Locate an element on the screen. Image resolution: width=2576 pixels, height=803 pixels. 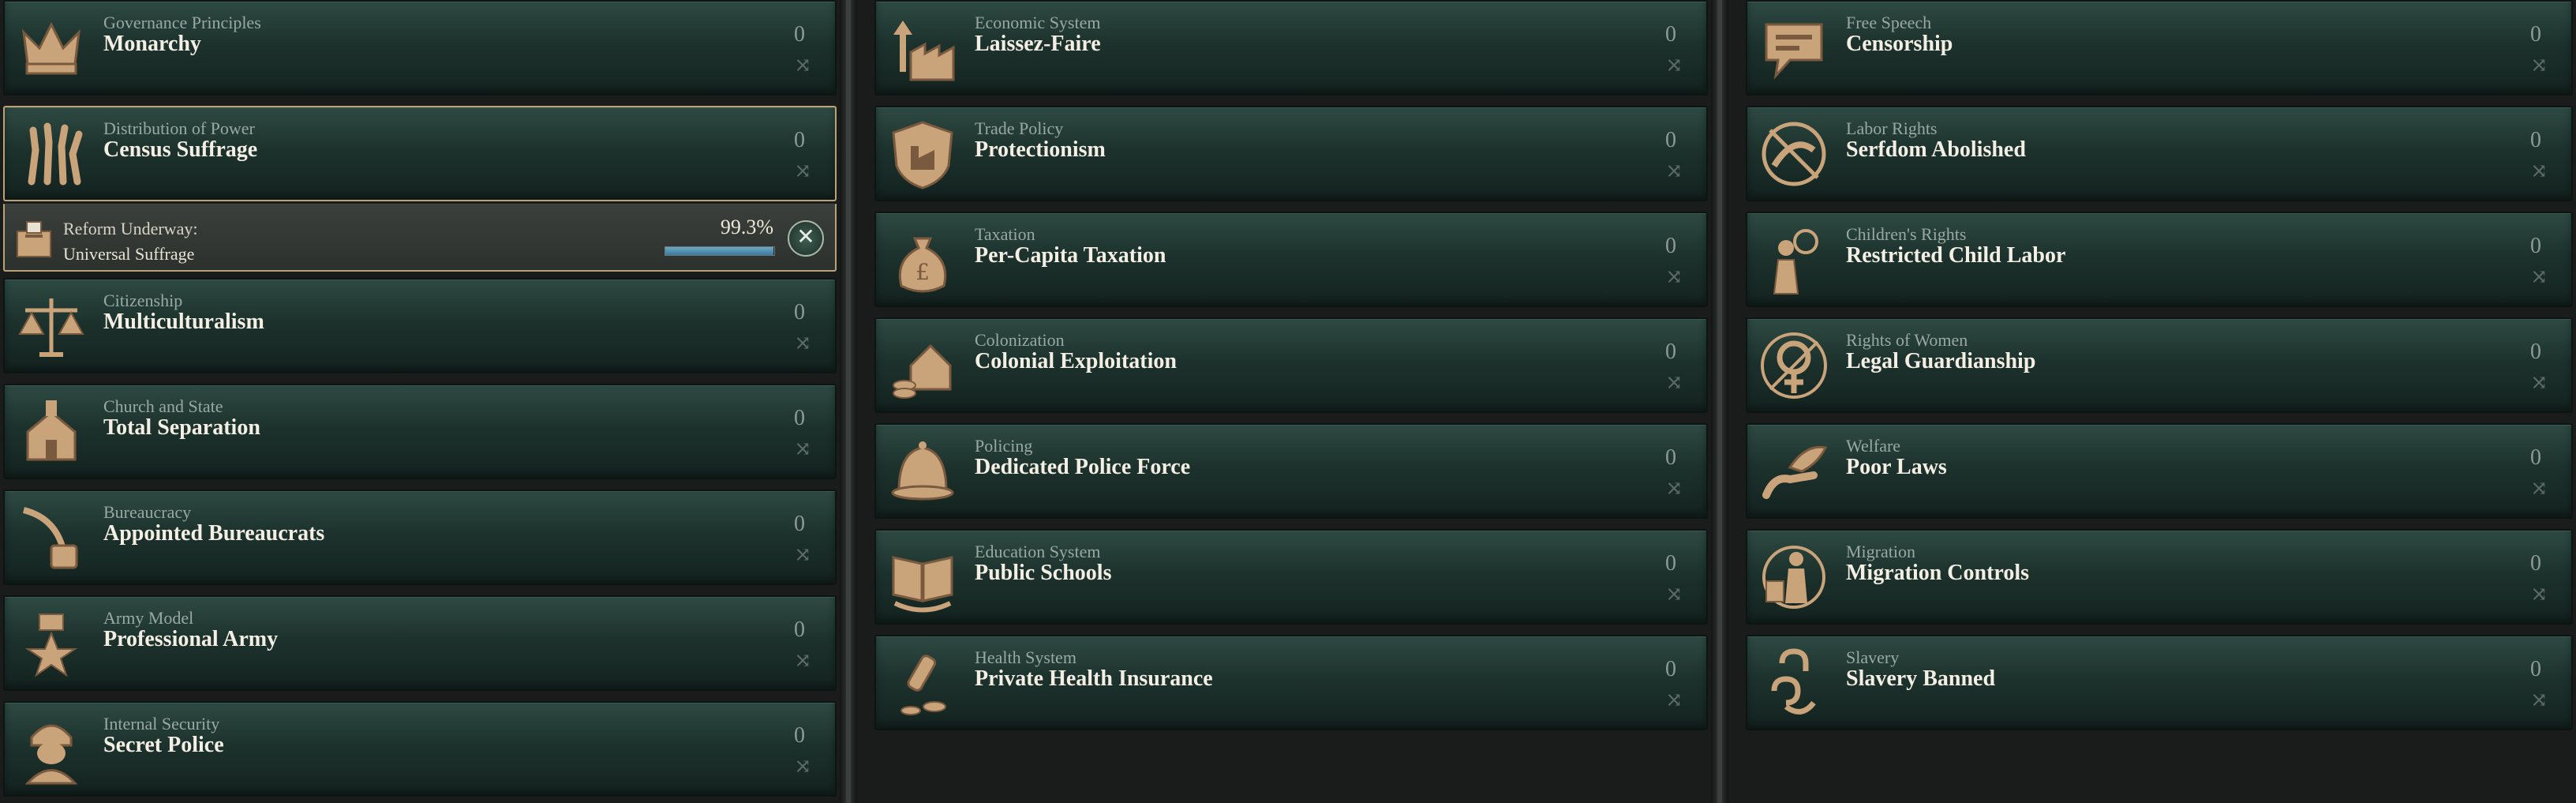
law-category: Economic System is located at coordinates (1038, 22).